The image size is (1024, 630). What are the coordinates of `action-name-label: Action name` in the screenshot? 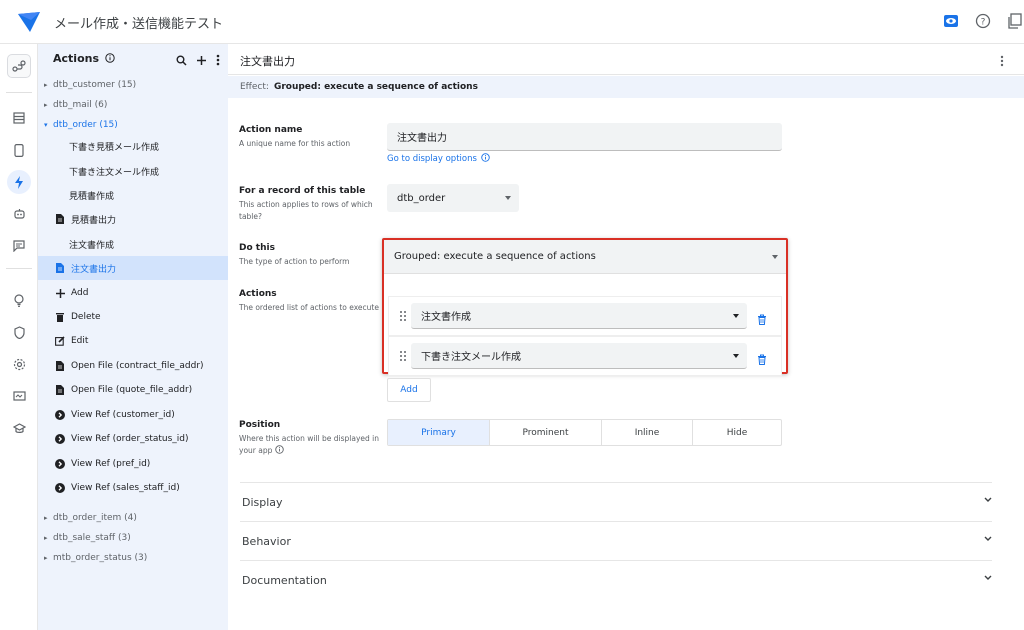 It's located at (271, 130).